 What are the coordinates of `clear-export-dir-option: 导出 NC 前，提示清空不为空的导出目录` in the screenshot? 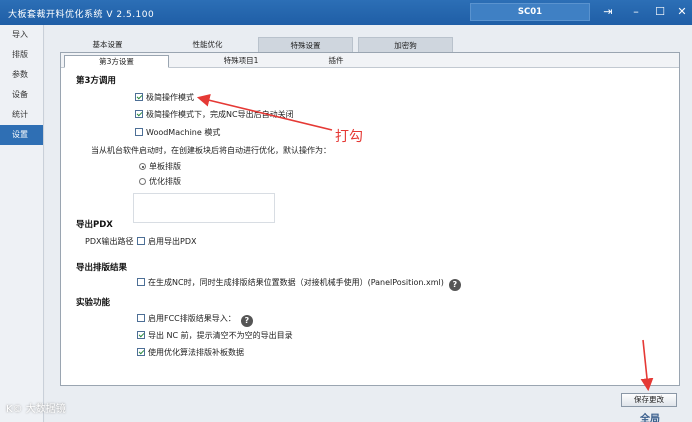 It's located at (215, 335).